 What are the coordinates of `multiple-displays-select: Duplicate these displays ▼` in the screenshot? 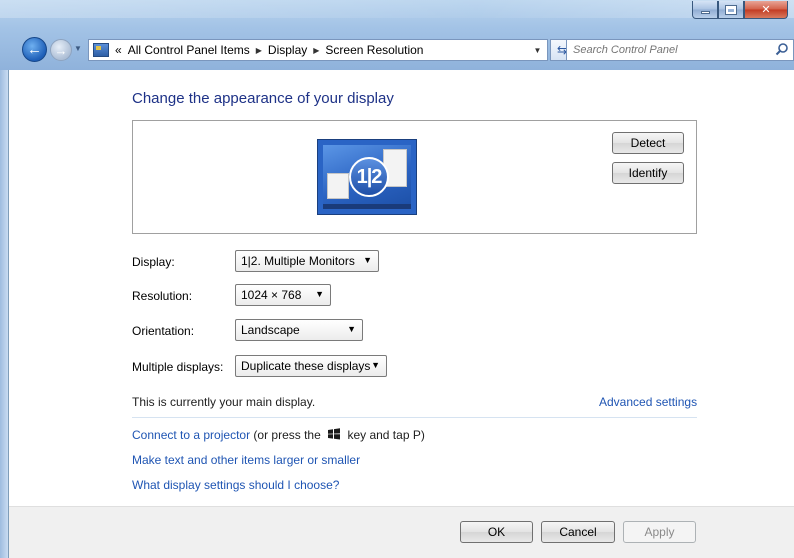 It's located at (311, 366).